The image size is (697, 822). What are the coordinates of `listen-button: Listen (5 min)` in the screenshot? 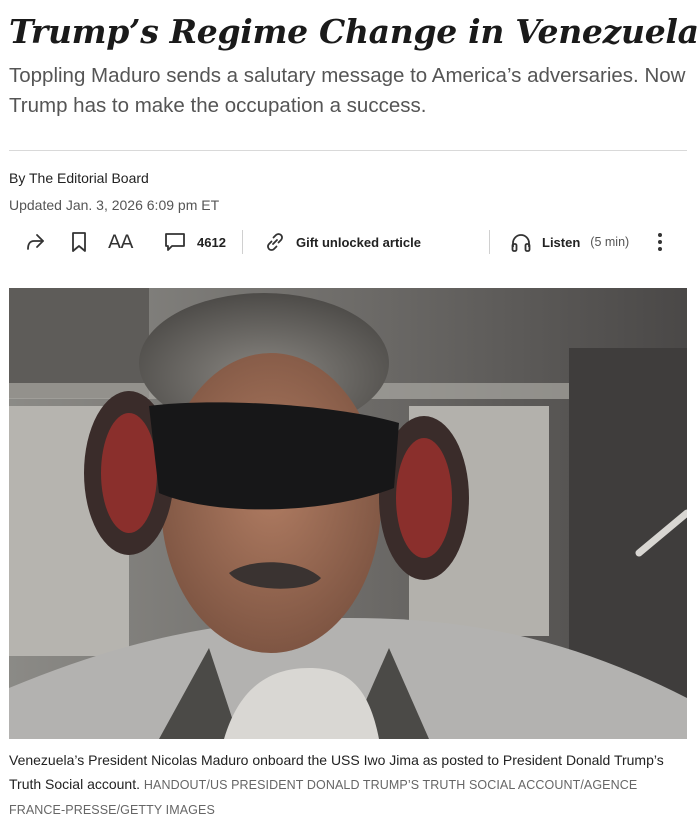 It's located at (569, 242).